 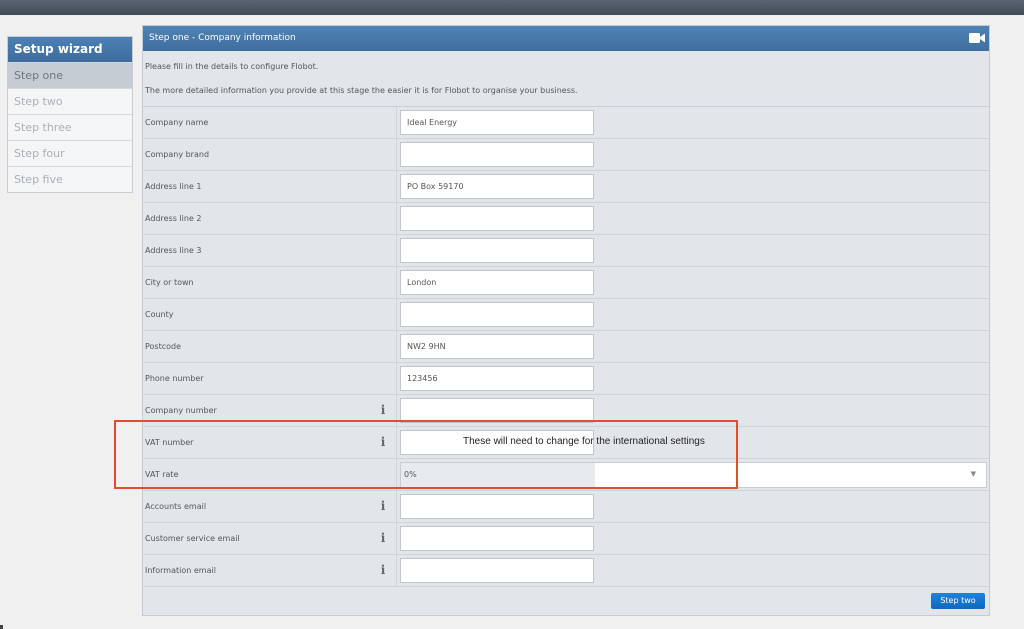 I want to click on field-label: Accounts email i, so click(x=270, y=506).